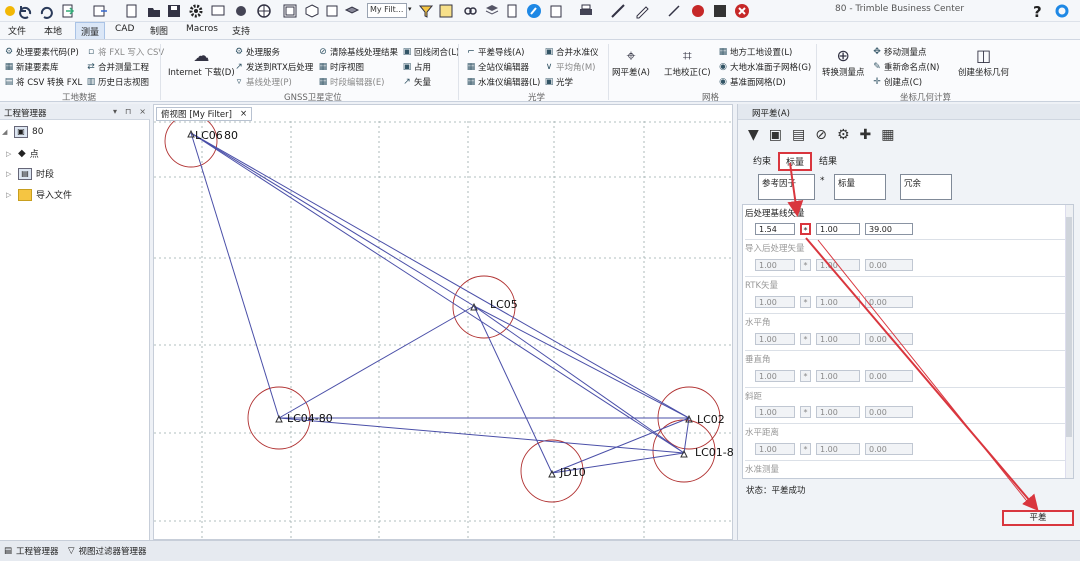  I want to click on ribbon-process-feature-codes: ⚙ 处理要素代码(P), so click(41, 52).